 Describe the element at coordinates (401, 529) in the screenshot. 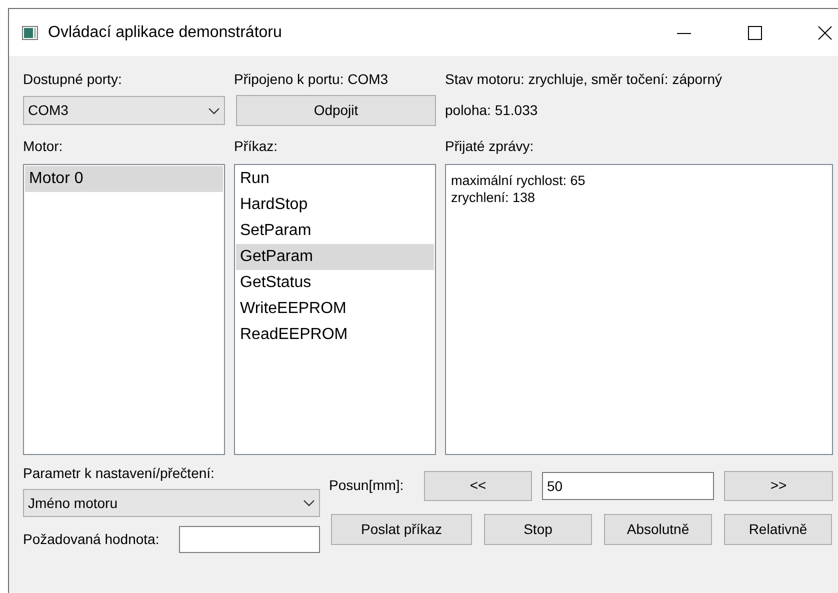

I see `send-command-button: Poslat příkaz` at that location.